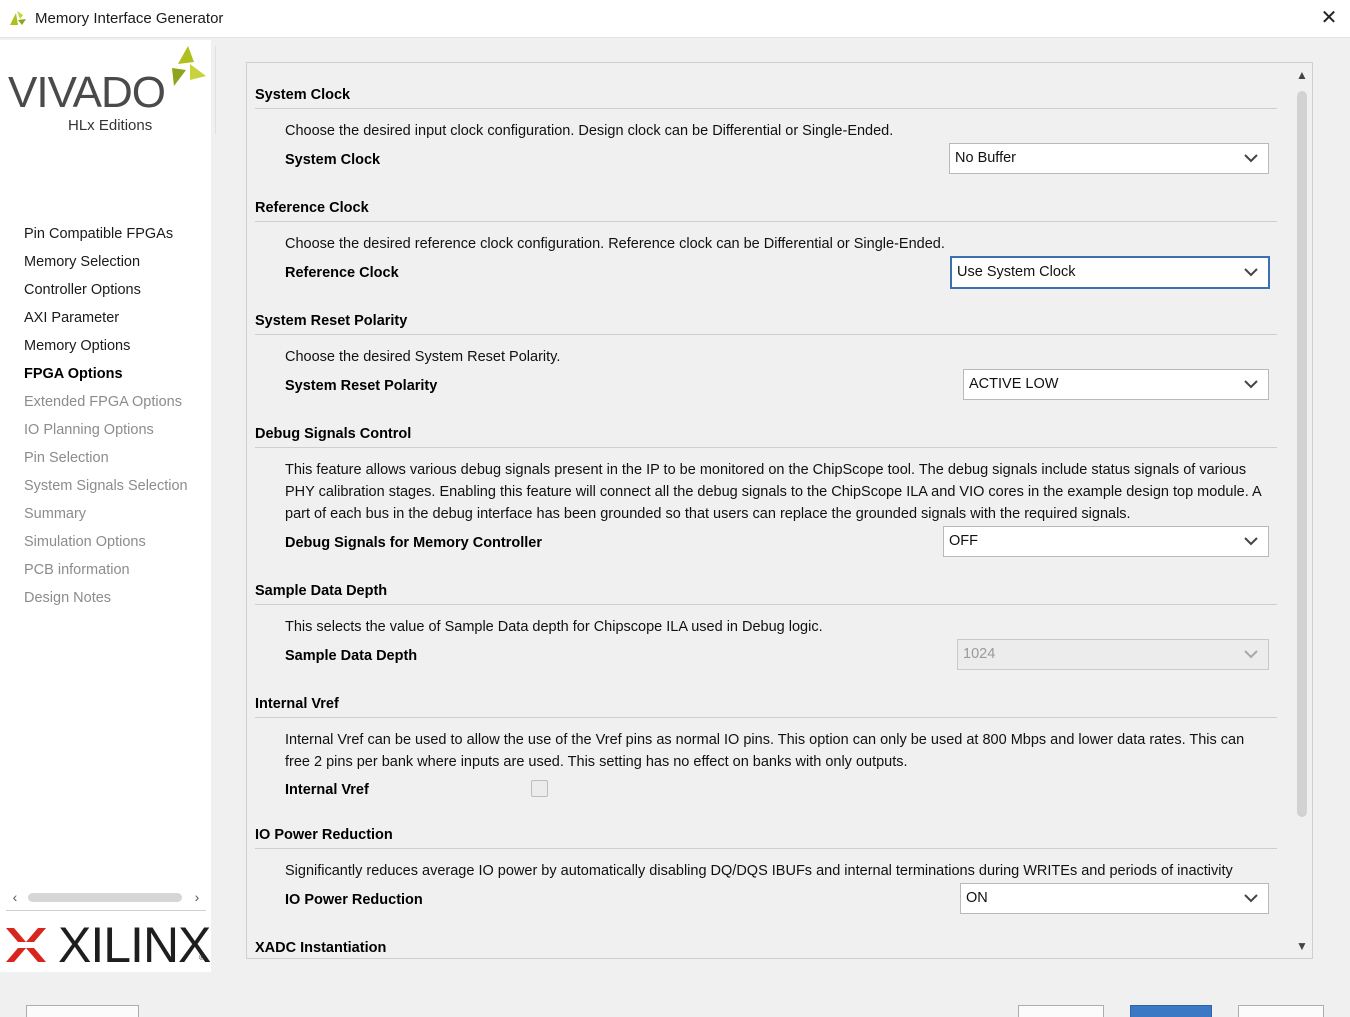 This screenshot has height=1017, width=1350. I want to click on back-button, so click(1061, 1011).